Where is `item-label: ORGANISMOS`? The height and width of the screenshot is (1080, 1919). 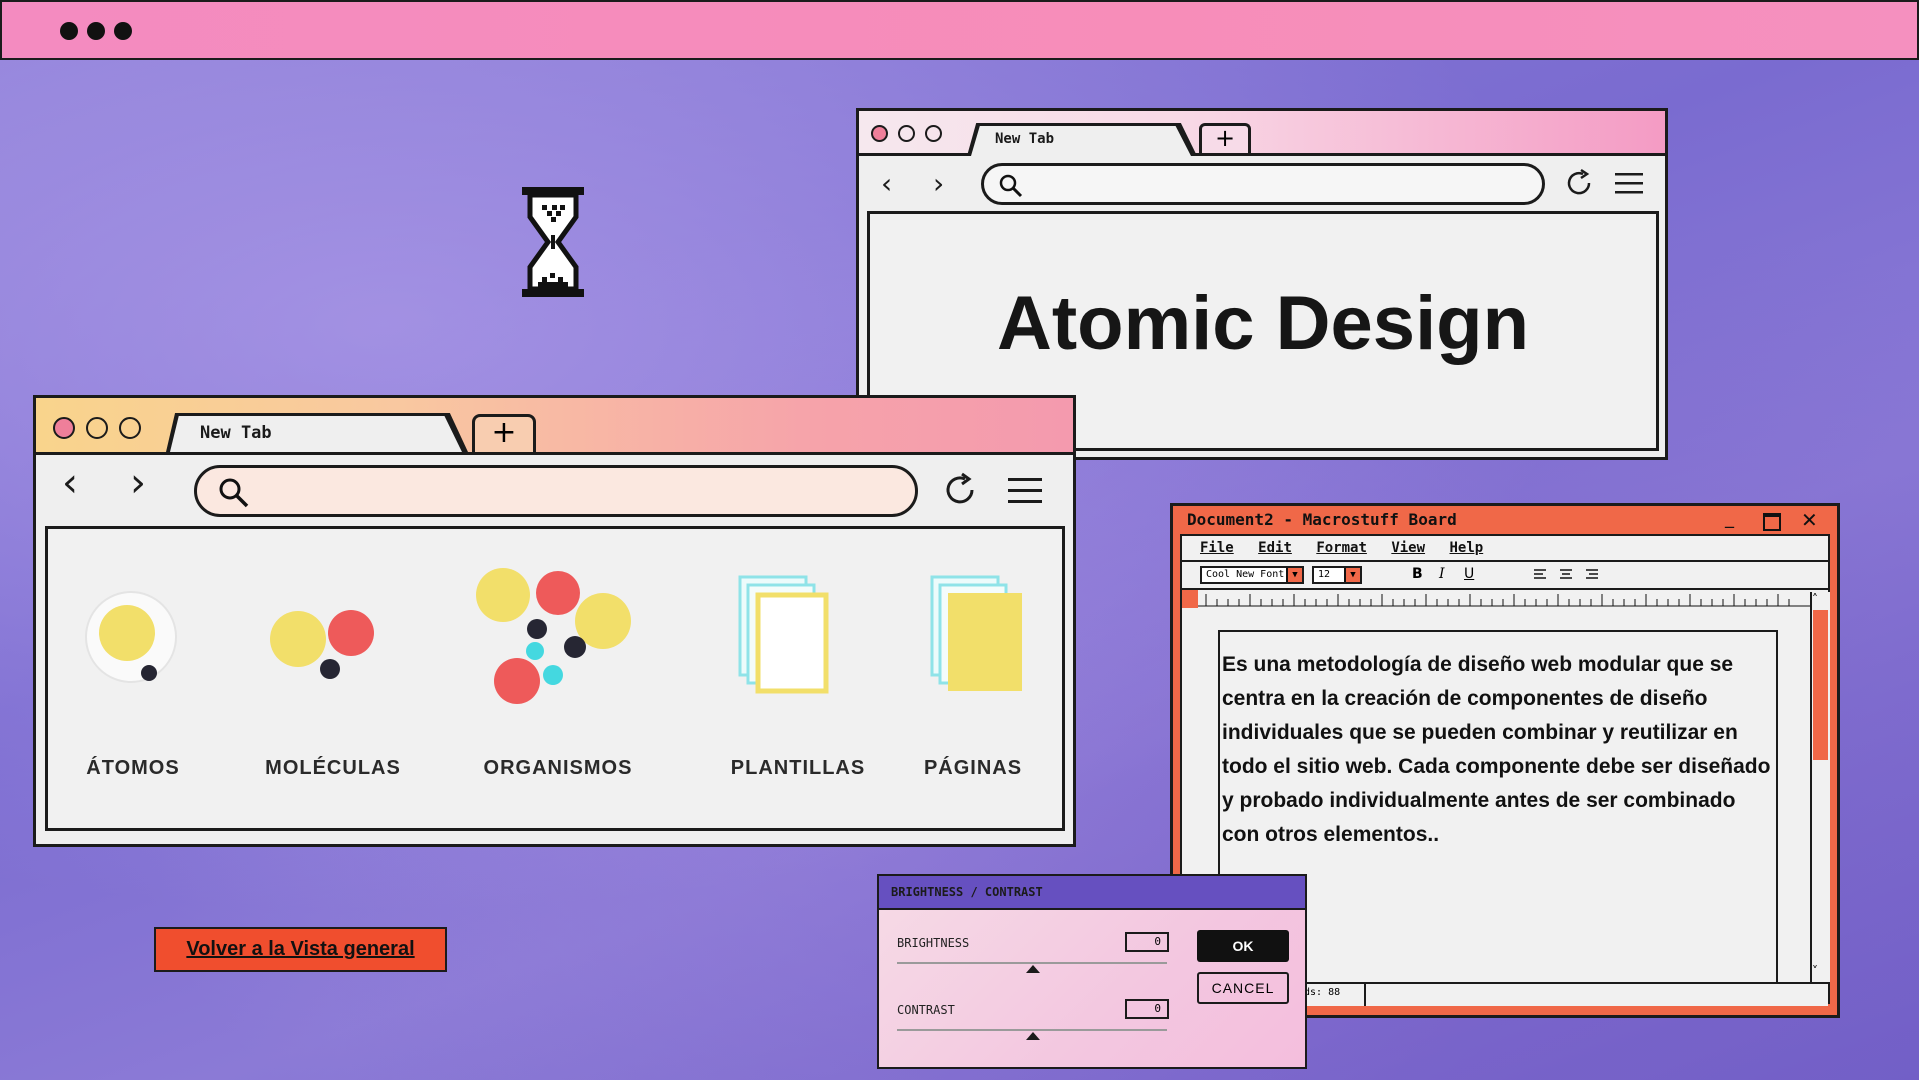 item-label: ORGANISMOS is located at coordinates (558, 768).